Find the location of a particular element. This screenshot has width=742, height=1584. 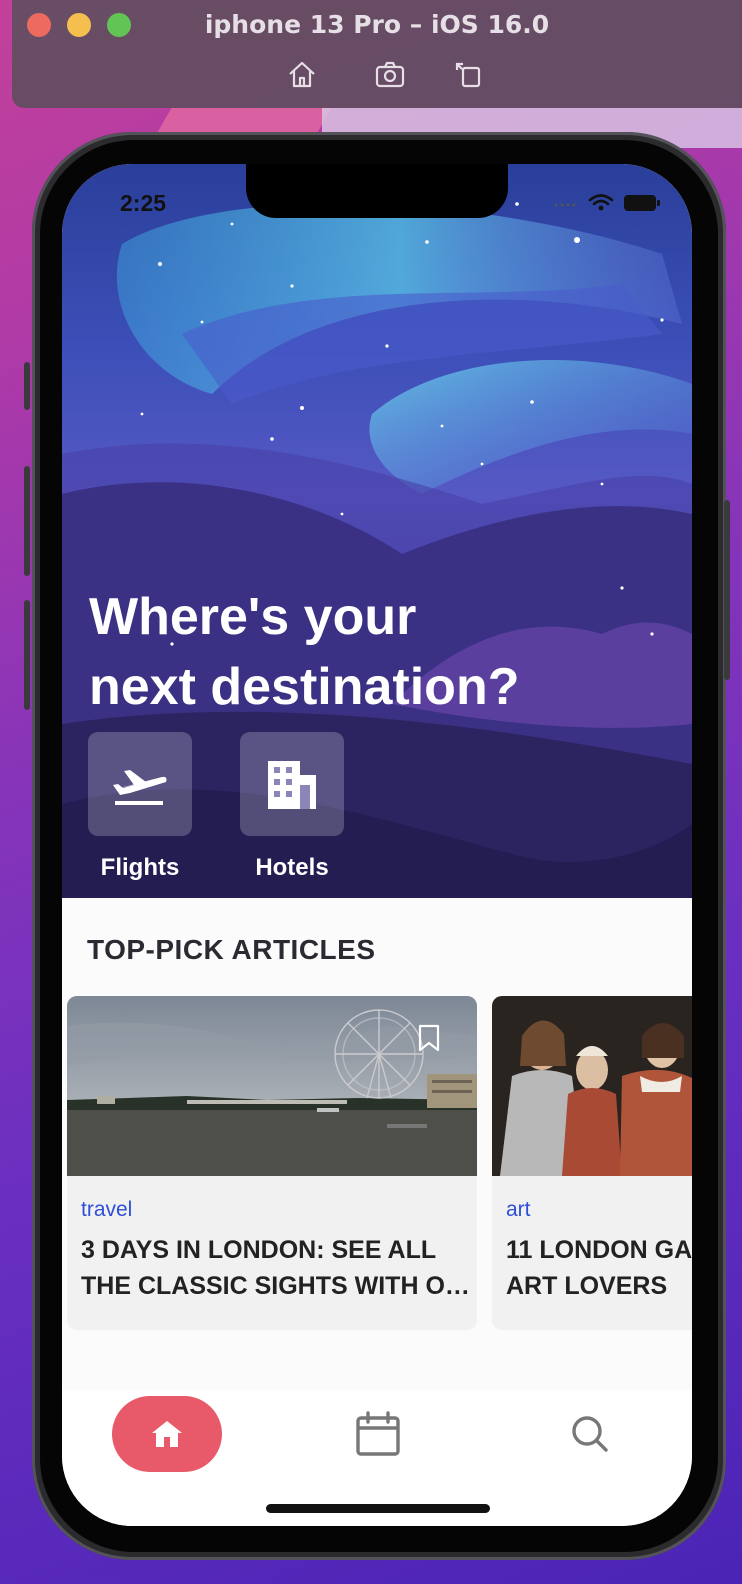

hotels-button: Hotels is located at coordinates (292, 807).